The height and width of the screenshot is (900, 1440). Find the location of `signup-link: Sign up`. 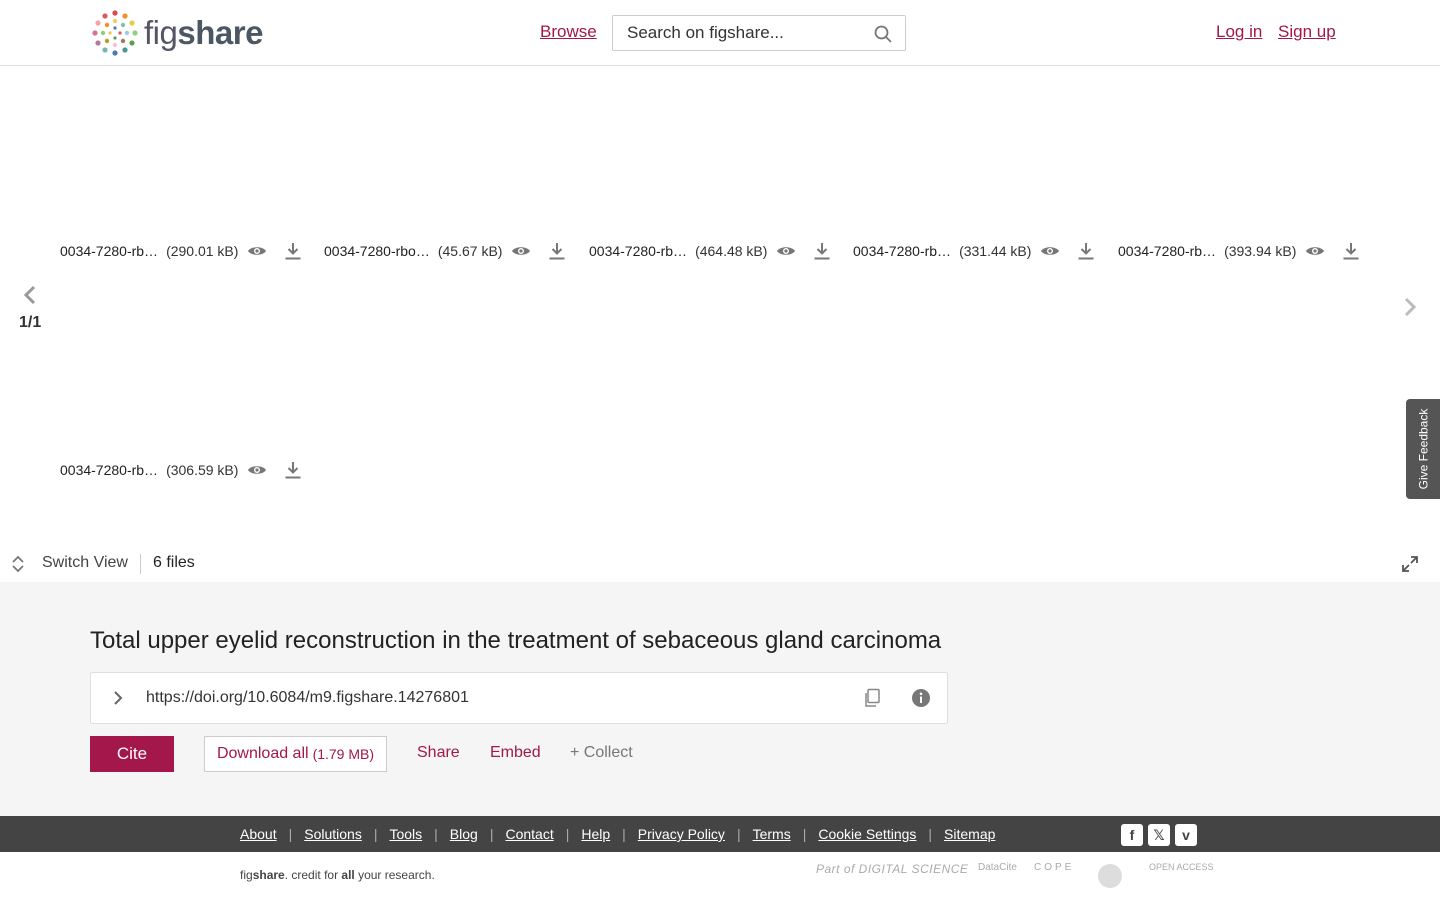

signup-link: Sign up is located at coordinates (1307, 32).